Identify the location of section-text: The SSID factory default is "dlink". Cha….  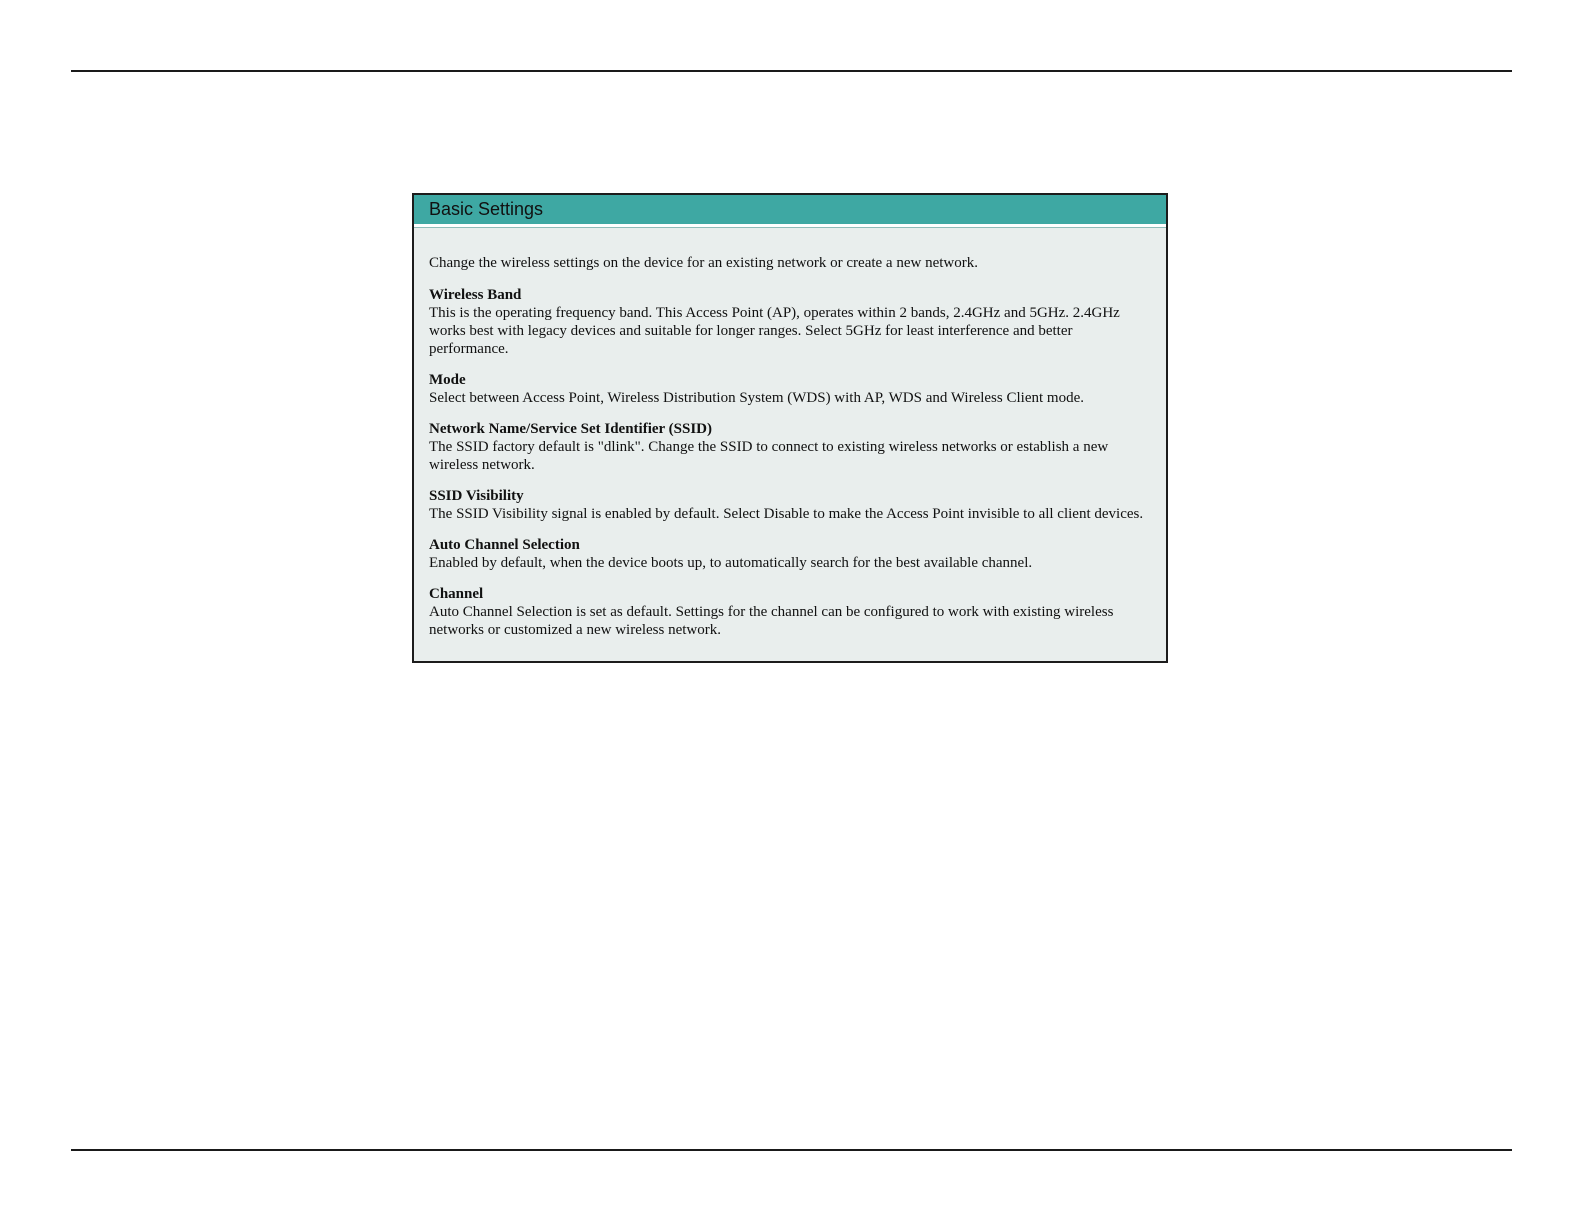
(769, 456).